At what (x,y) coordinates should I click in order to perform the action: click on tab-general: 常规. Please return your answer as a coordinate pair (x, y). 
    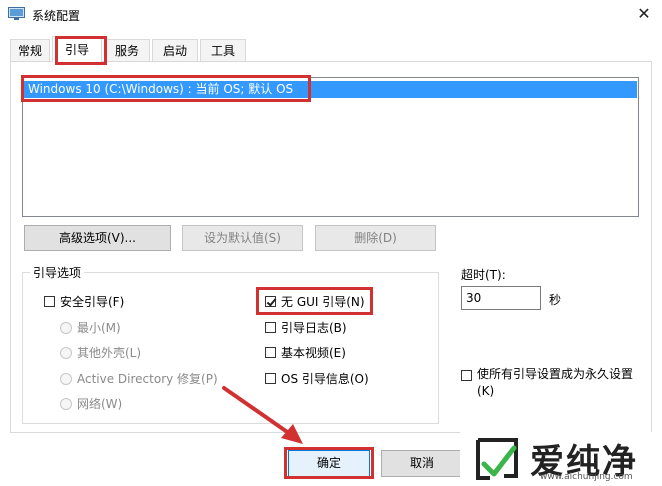
    Looking at the image, I should click on (30, 50).